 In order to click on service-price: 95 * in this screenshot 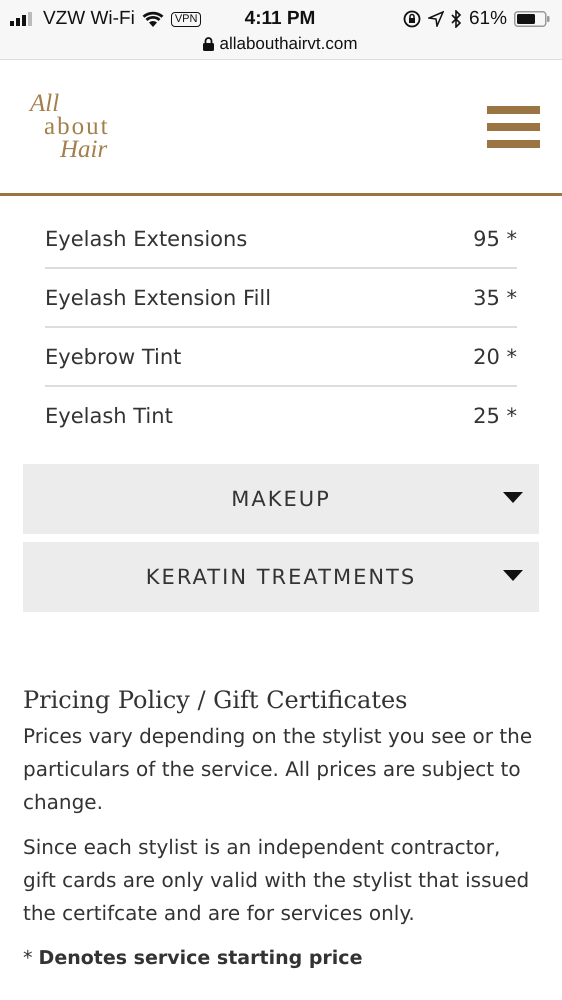, I will do `click(495, 238)`.